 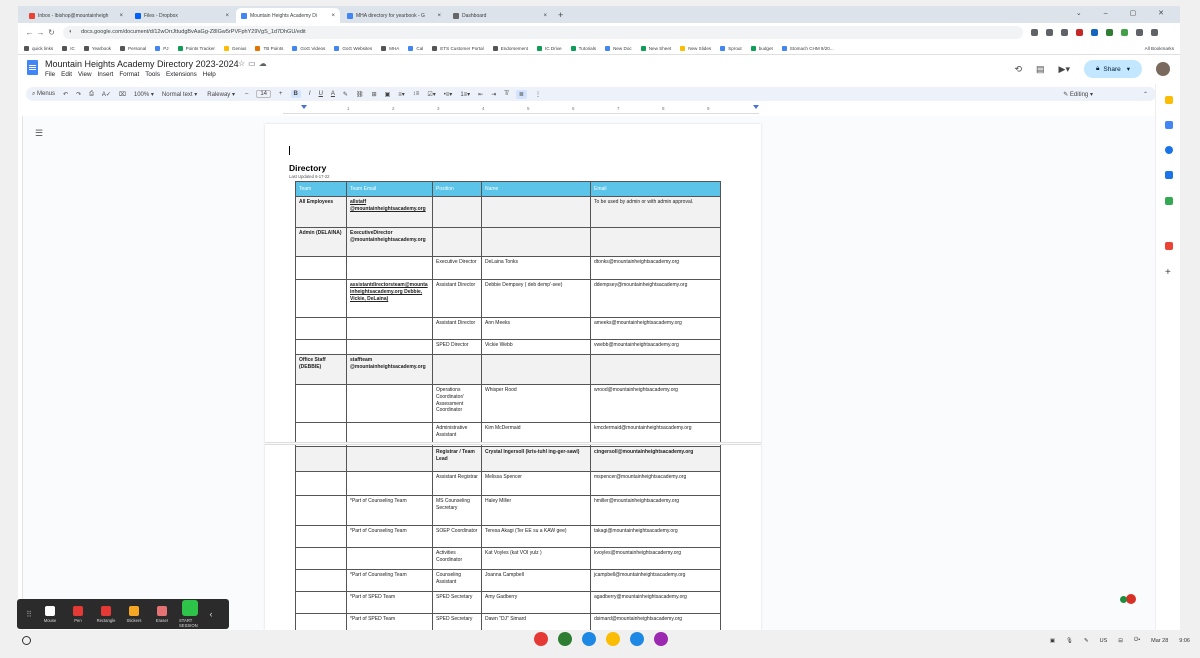 I want to click on all-bookmarks: All Bookmarks, so click(x=1159, y=48).